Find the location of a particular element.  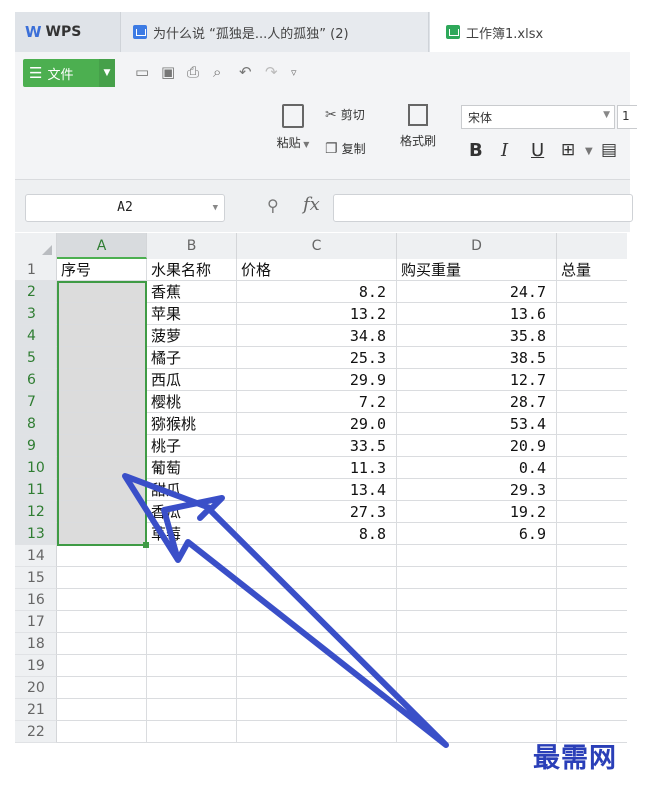

row-header: 9 is located at coordinates (36, 446).